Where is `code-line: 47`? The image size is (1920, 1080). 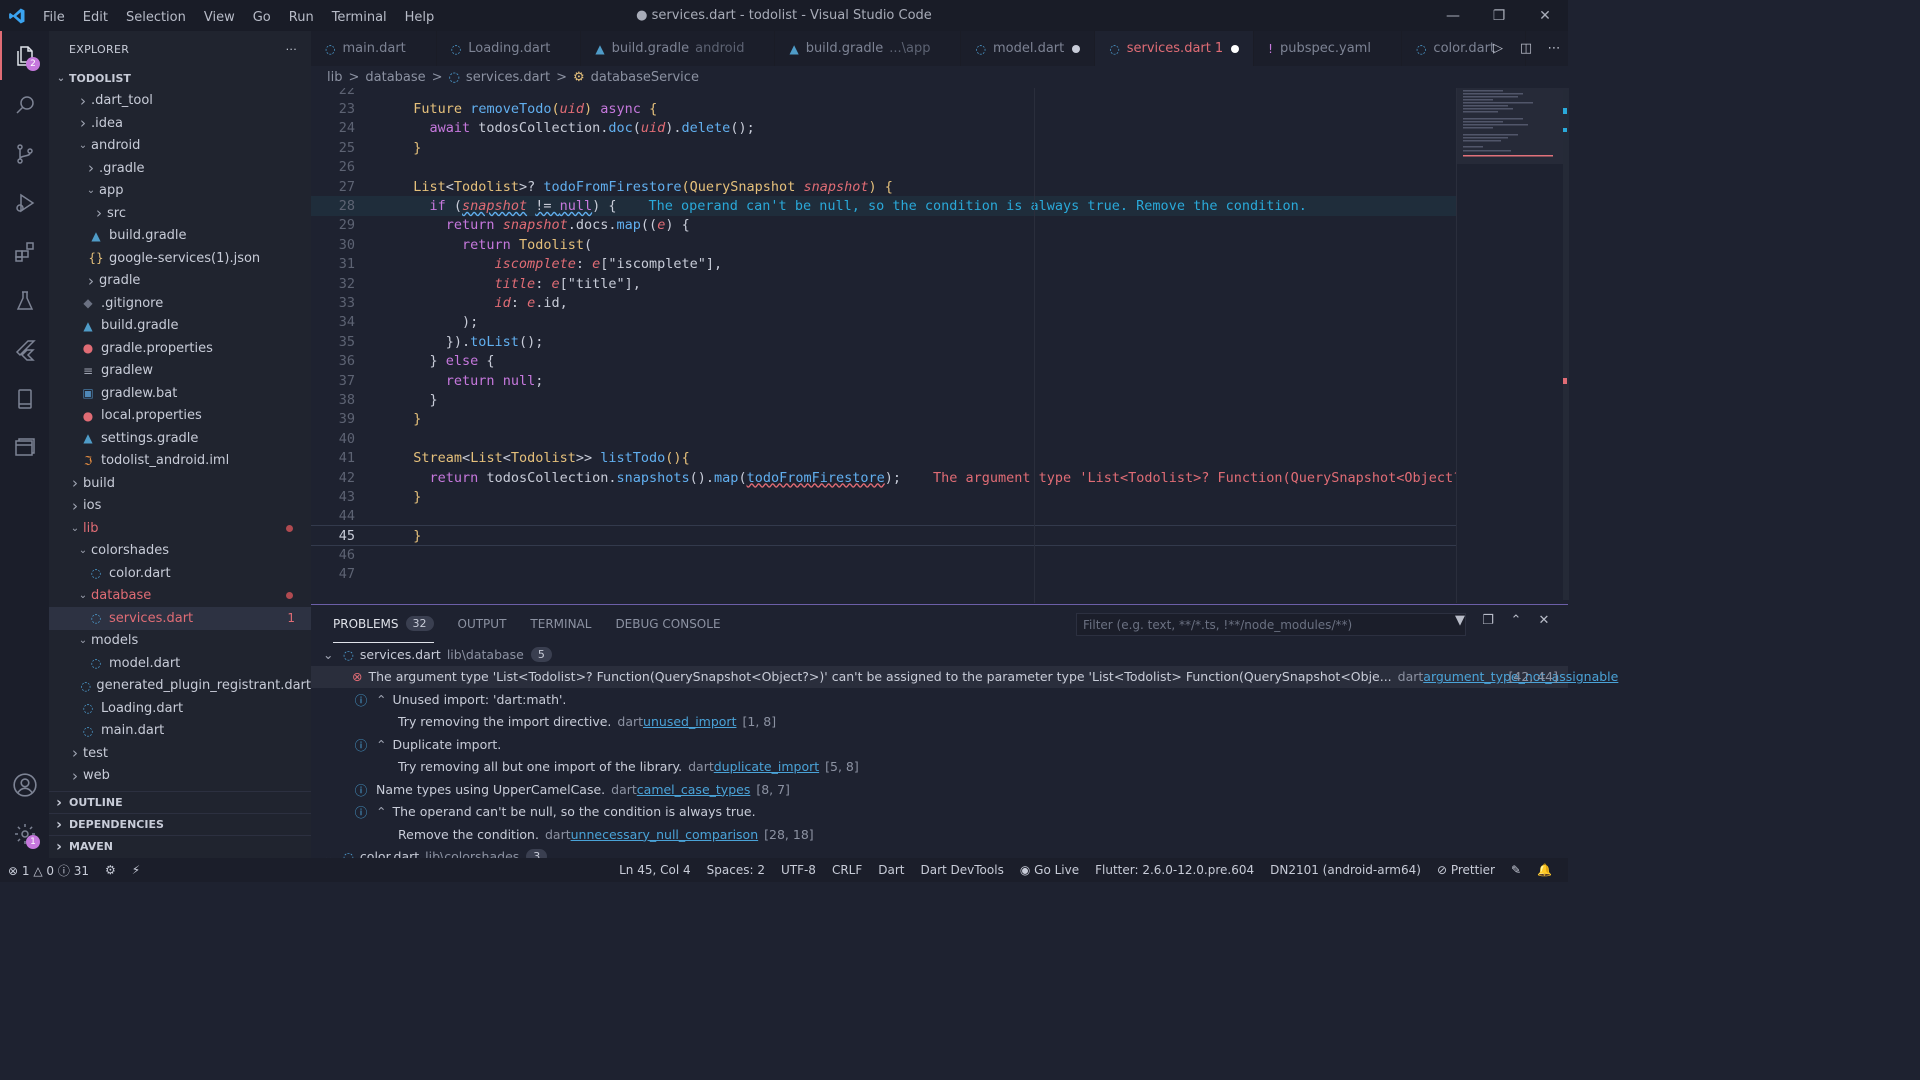 code-line: 47 is located at coordinates (883, 574).